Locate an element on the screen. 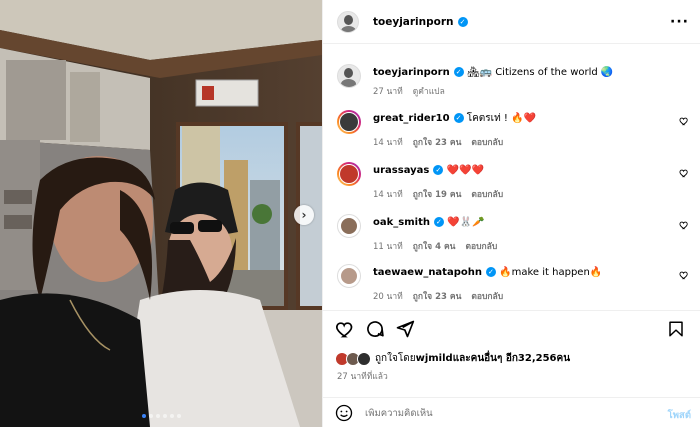 This screenshot has height=427, width=700. comment-time: 20 นาที is located at coordinates (388, 297).